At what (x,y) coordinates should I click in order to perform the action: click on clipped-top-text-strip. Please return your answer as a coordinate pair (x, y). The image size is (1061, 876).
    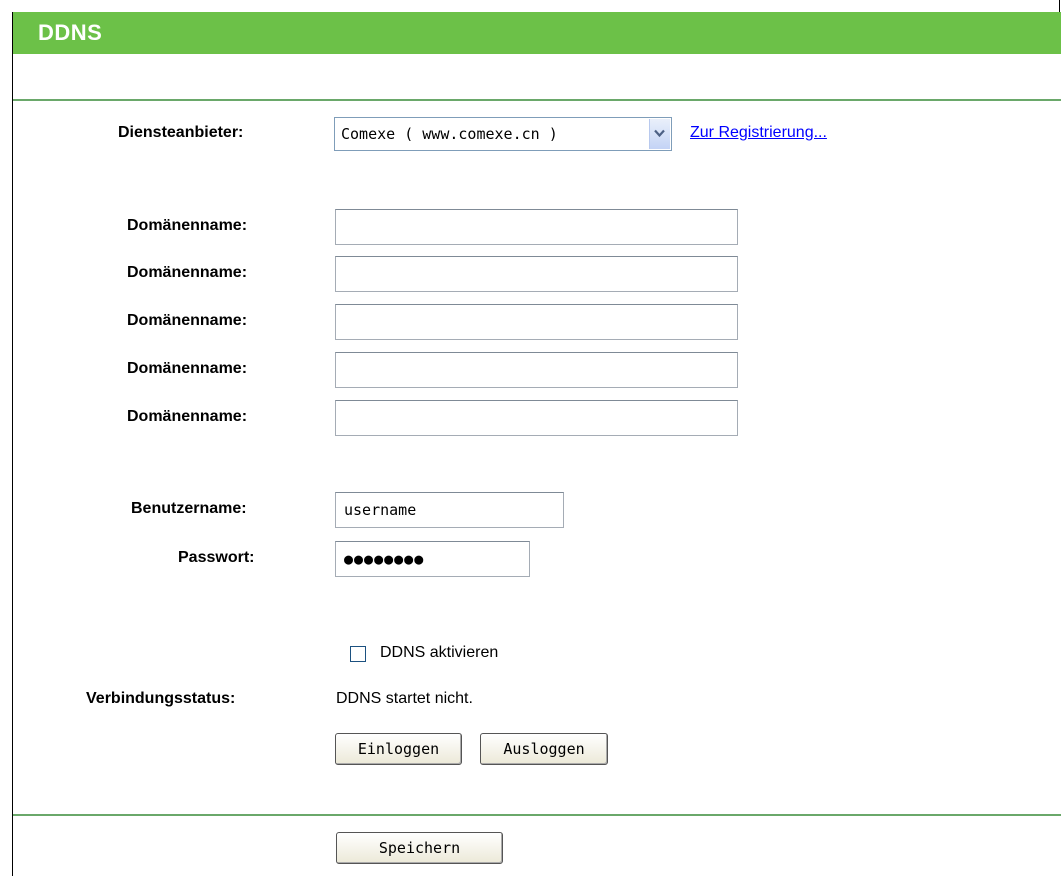
    Looking at the image, I should click on (530, 6).